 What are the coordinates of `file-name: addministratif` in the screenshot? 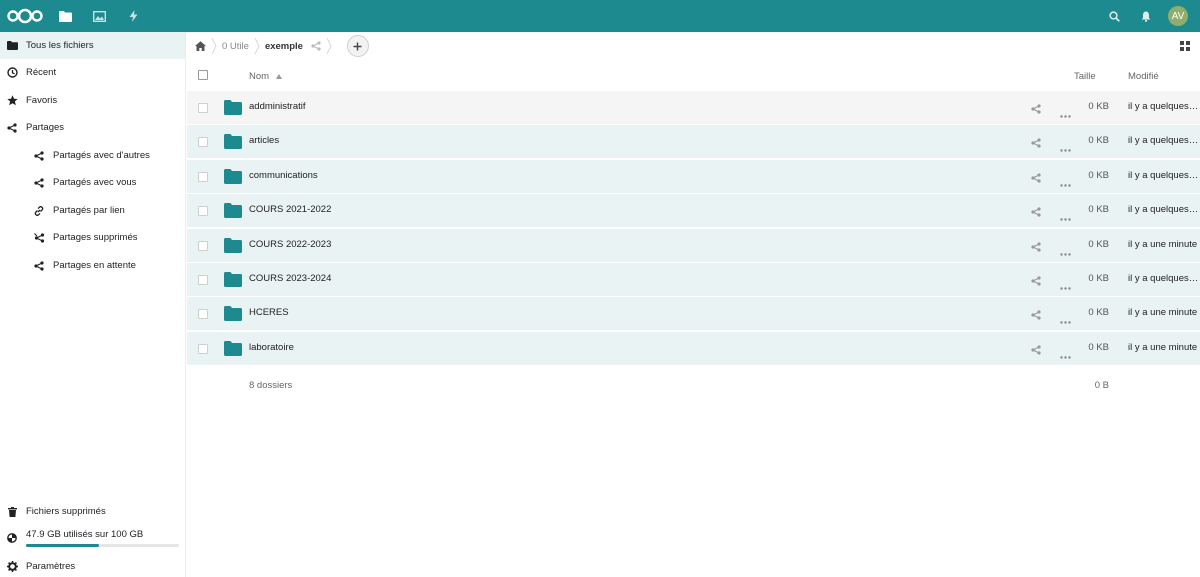 It's located at (277, 106).